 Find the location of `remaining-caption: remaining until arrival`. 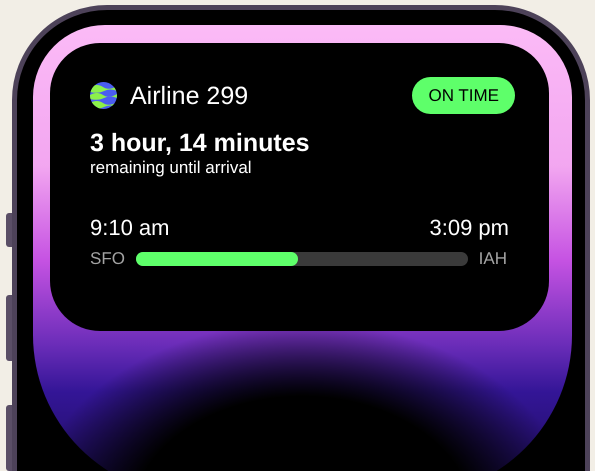

remaining-caption: remaining until arrival is located at coordinates (171, 168).